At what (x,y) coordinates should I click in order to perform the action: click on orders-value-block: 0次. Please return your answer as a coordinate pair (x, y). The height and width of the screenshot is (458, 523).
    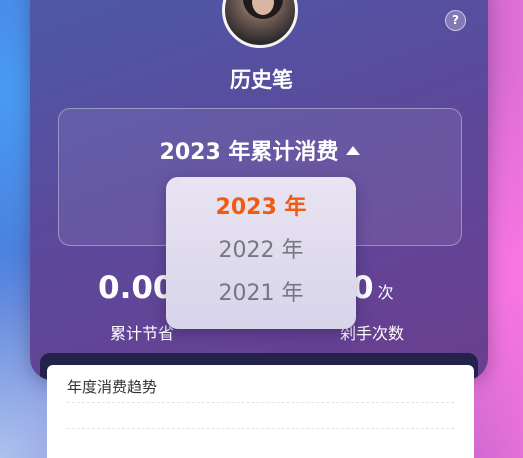
    Looking at the image, I should click on (373, 288).